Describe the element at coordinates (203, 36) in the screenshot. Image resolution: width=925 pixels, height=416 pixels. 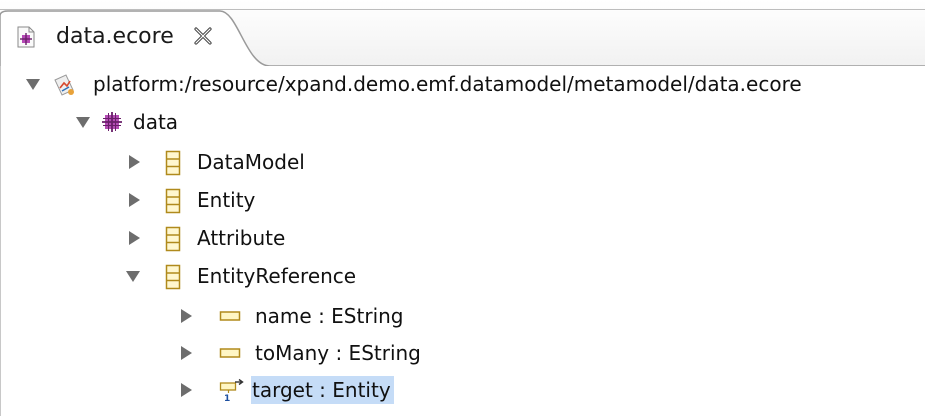
I see `close-icon` at that location.